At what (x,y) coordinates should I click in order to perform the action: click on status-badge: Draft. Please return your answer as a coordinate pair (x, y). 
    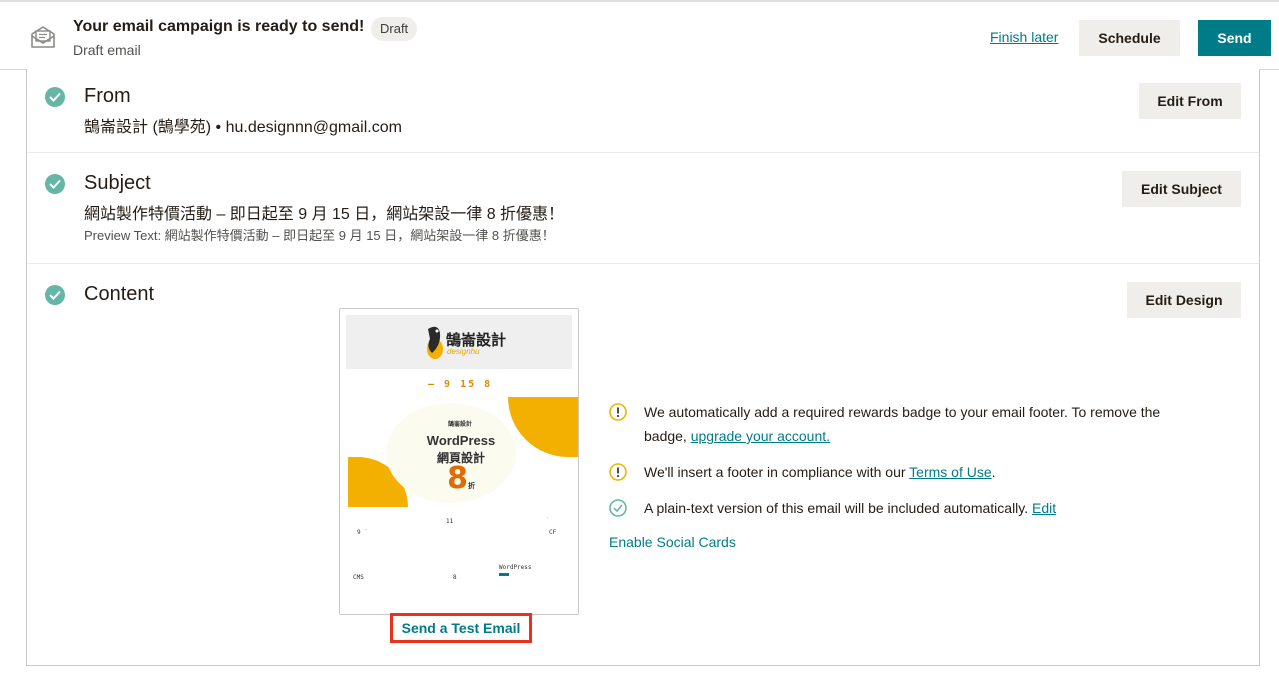
    Looking at the image, I should click on (394, 29).